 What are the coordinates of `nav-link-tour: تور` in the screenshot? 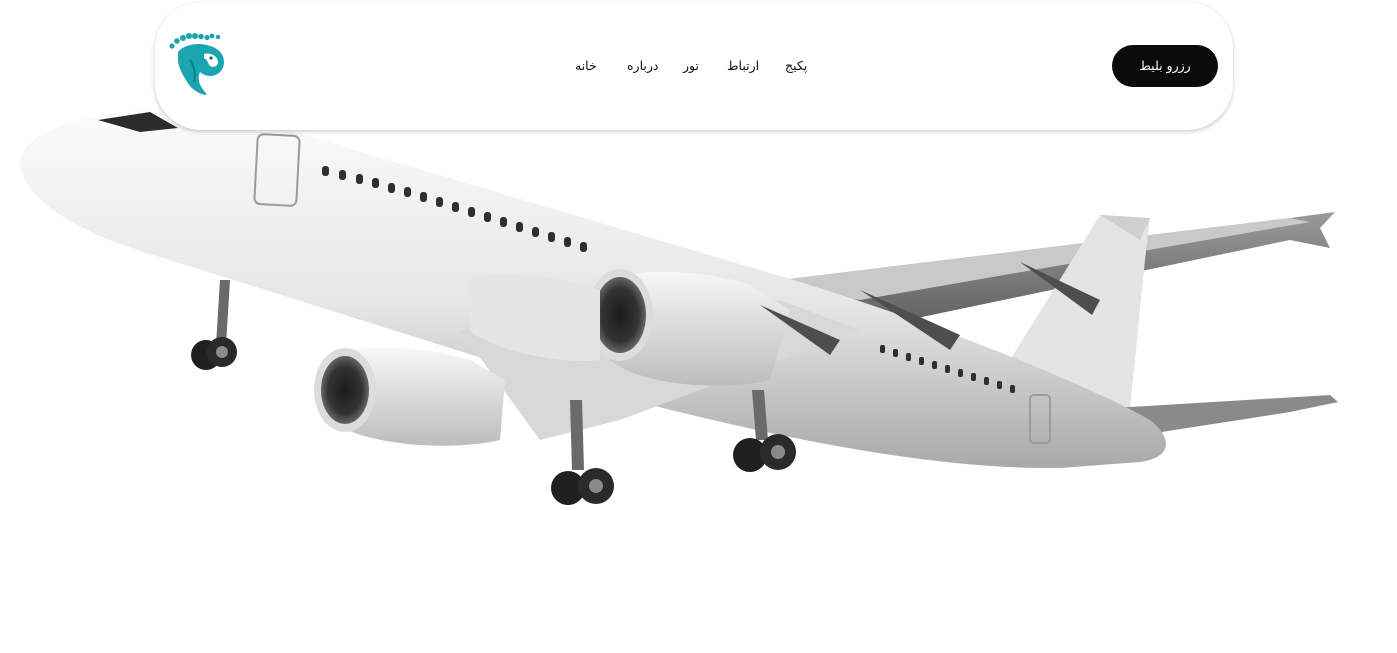 It's located at (691, 66).